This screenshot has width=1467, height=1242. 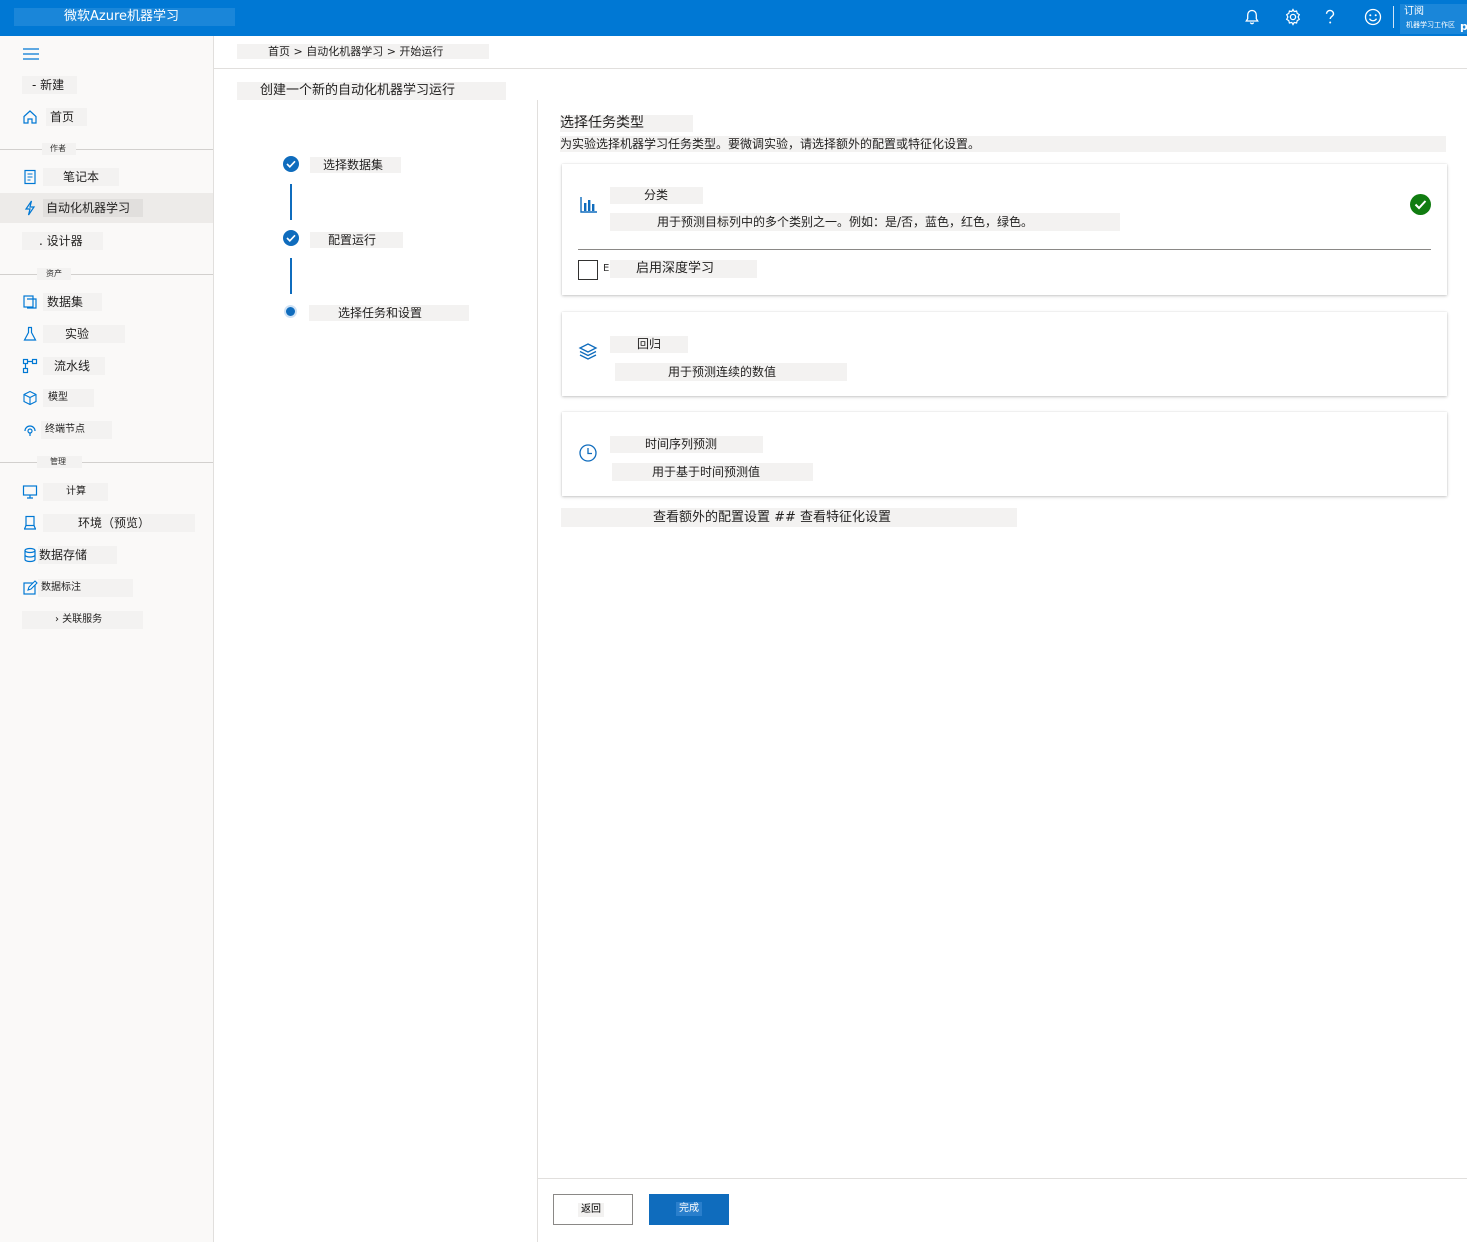 I want to click on notebook-icon, so click(x=30, y=177).